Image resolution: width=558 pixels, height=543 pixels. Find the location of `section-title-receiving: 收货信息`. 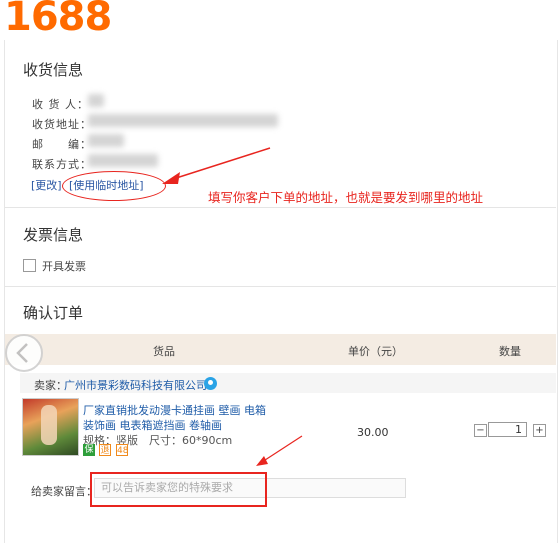

section-title-receiving: 收货信息 is located at coordinates (53, 70).